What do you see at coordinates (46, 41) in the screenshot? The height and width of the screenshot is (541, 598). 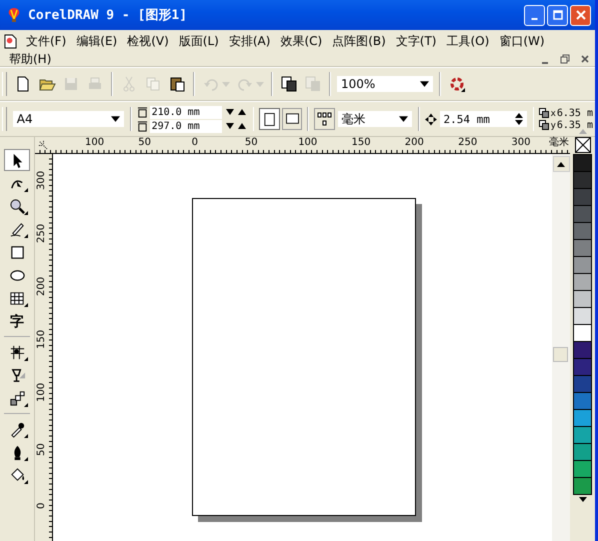 I see `menu-item: 文件(F)` at bounding box center [46, 41].